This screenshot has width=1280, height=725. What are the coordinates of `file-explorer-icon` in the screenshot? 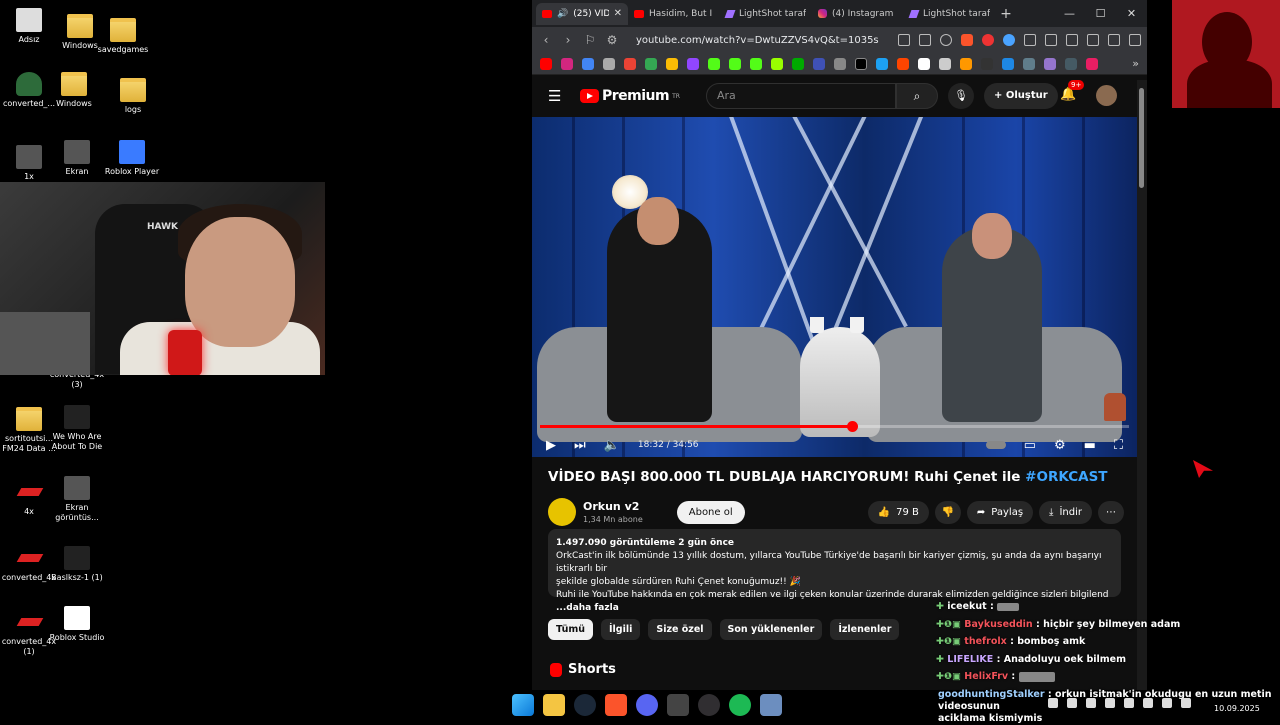 It's located at (554, 705).